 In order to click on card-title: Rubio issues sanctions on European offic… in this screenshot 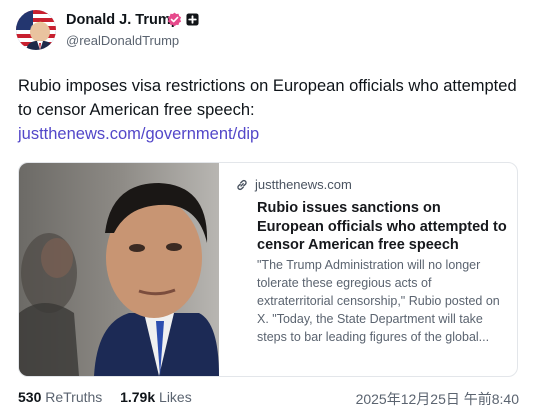, I will do `click(382, 227)`.